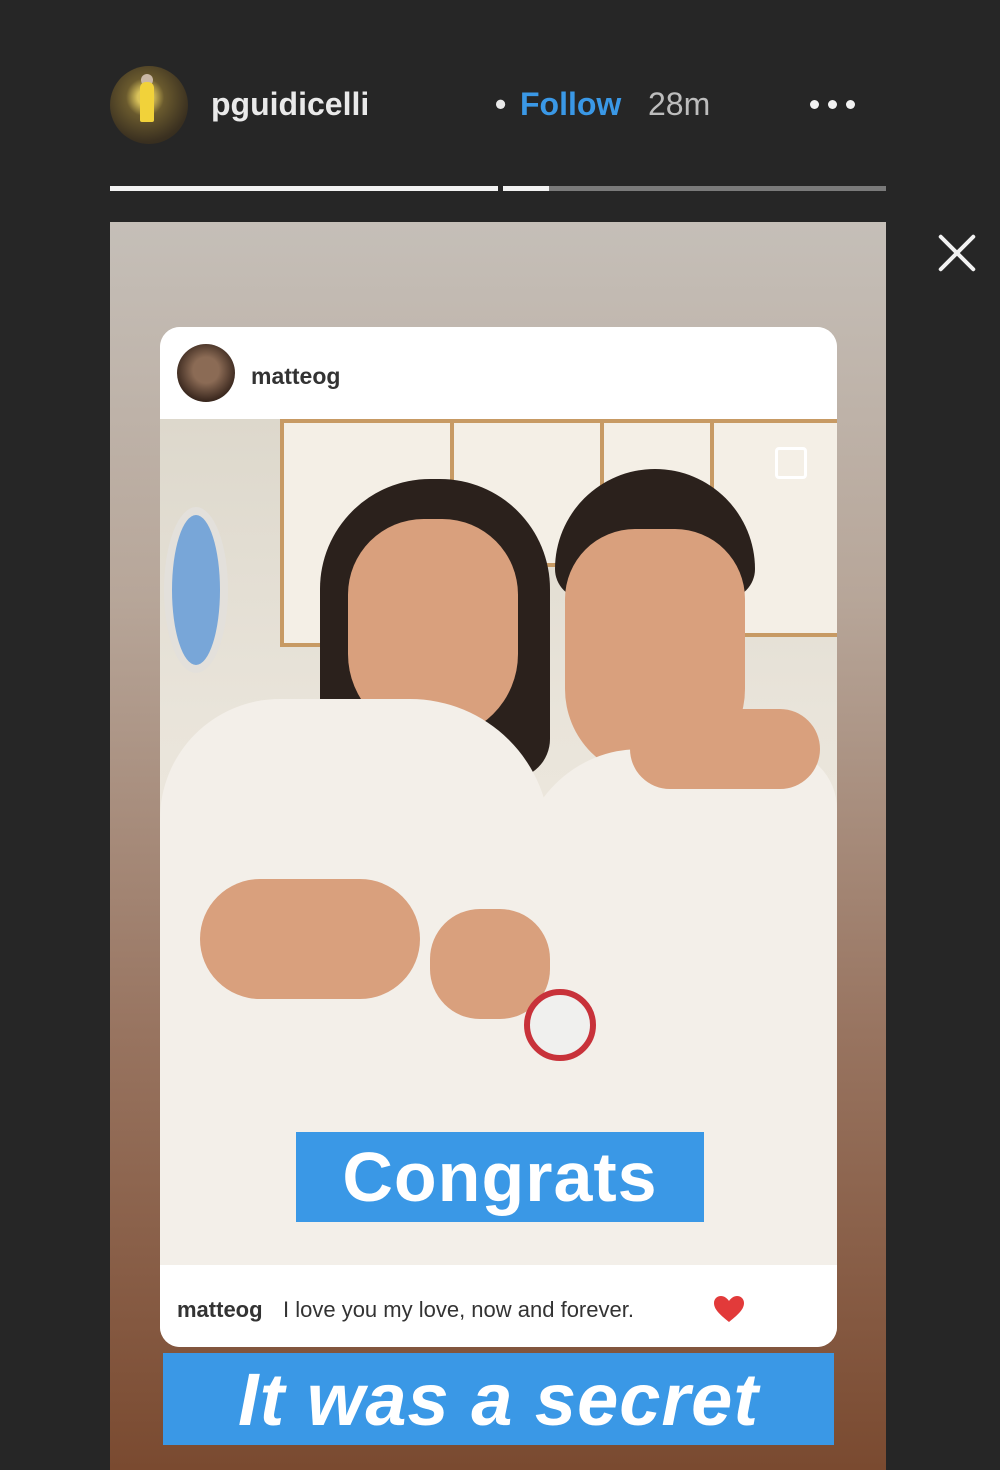 The width and height of the screenshot is (1000, 1470). What do you see at coordinates (498, 373) in the screenshot?
I see `post-header: matteog` at bounding box center [498, 373].